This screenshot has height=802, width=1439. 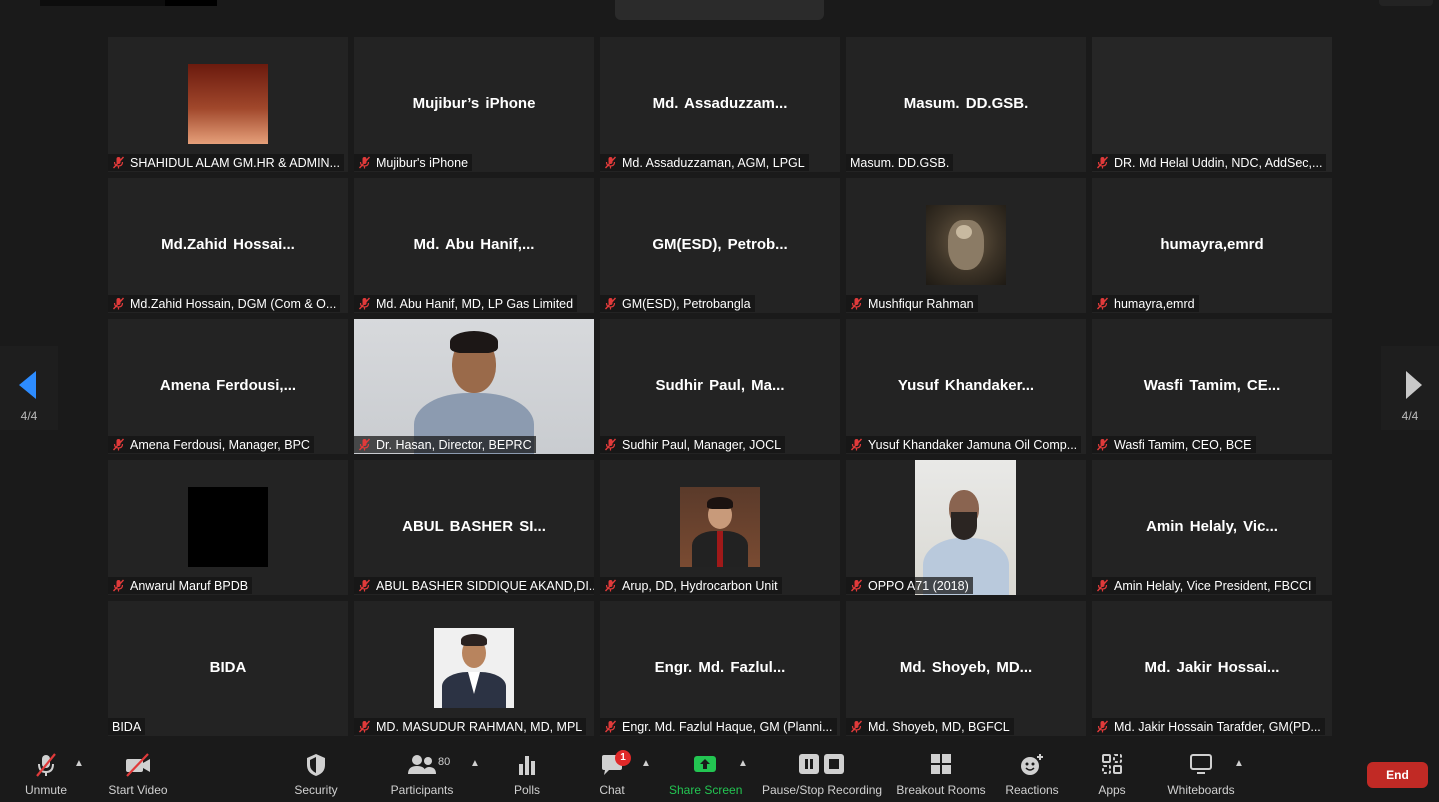 I want to click on participant-tile: humayra,emrd humayra,emrd, so click(x=1212, y=245).